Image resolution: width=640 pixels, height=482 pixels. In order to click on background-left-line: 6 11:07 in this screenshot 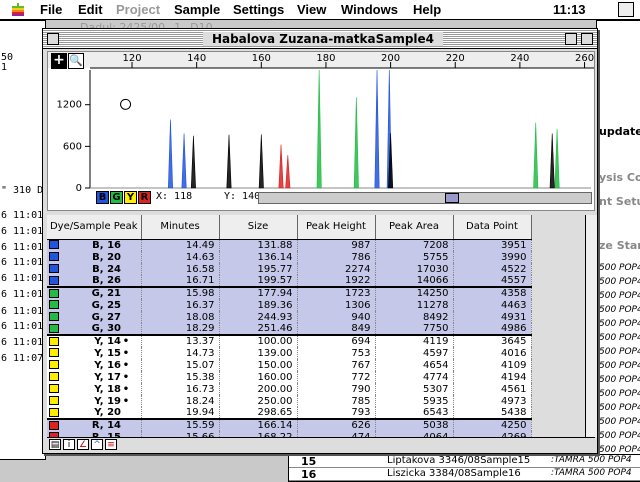, I will do `click(22, 358)`.